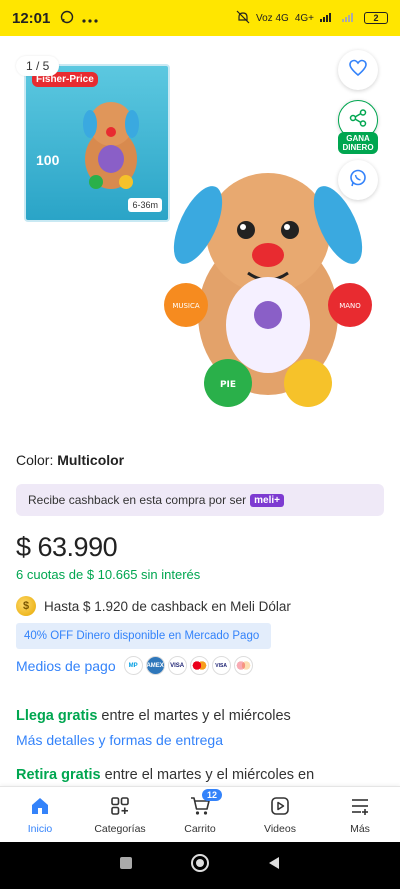 The width and height of the screenshot is (400, 889). What do you see at coordinates (38, 66) in the screenshot?
I see `image-counter: 1 / 5` at bounding box center [38, 66].